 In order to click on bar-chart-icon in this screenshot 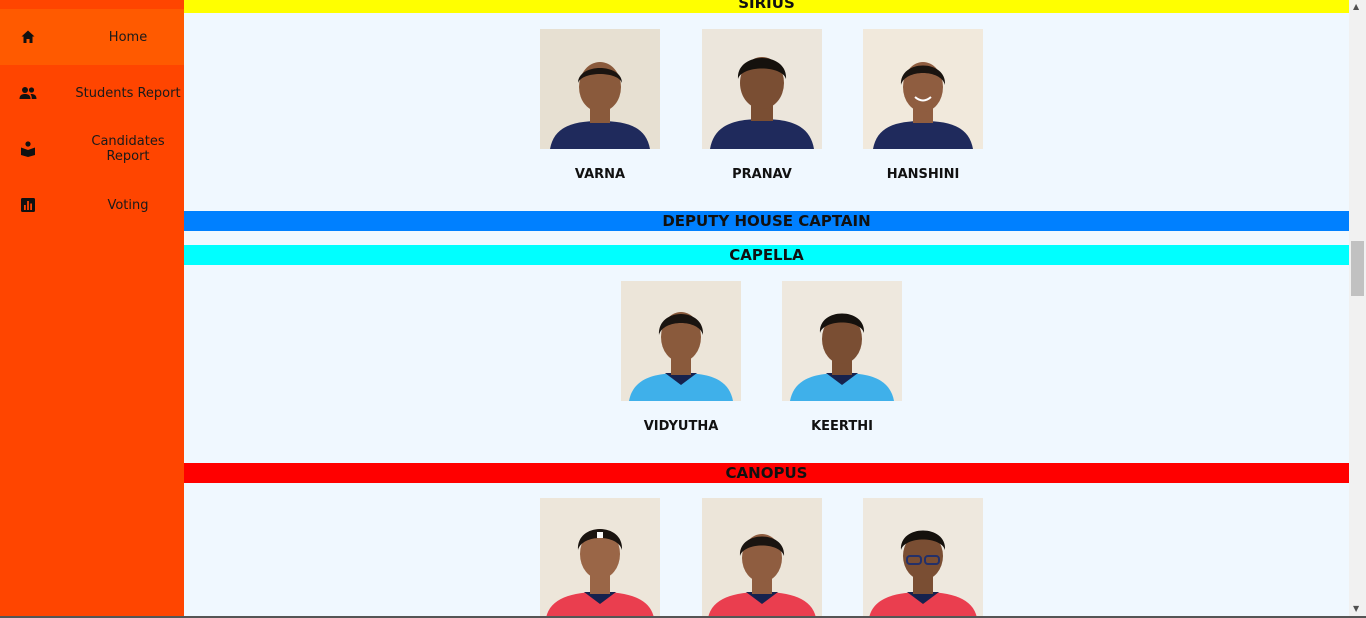, I will do `click(28, 205)`.